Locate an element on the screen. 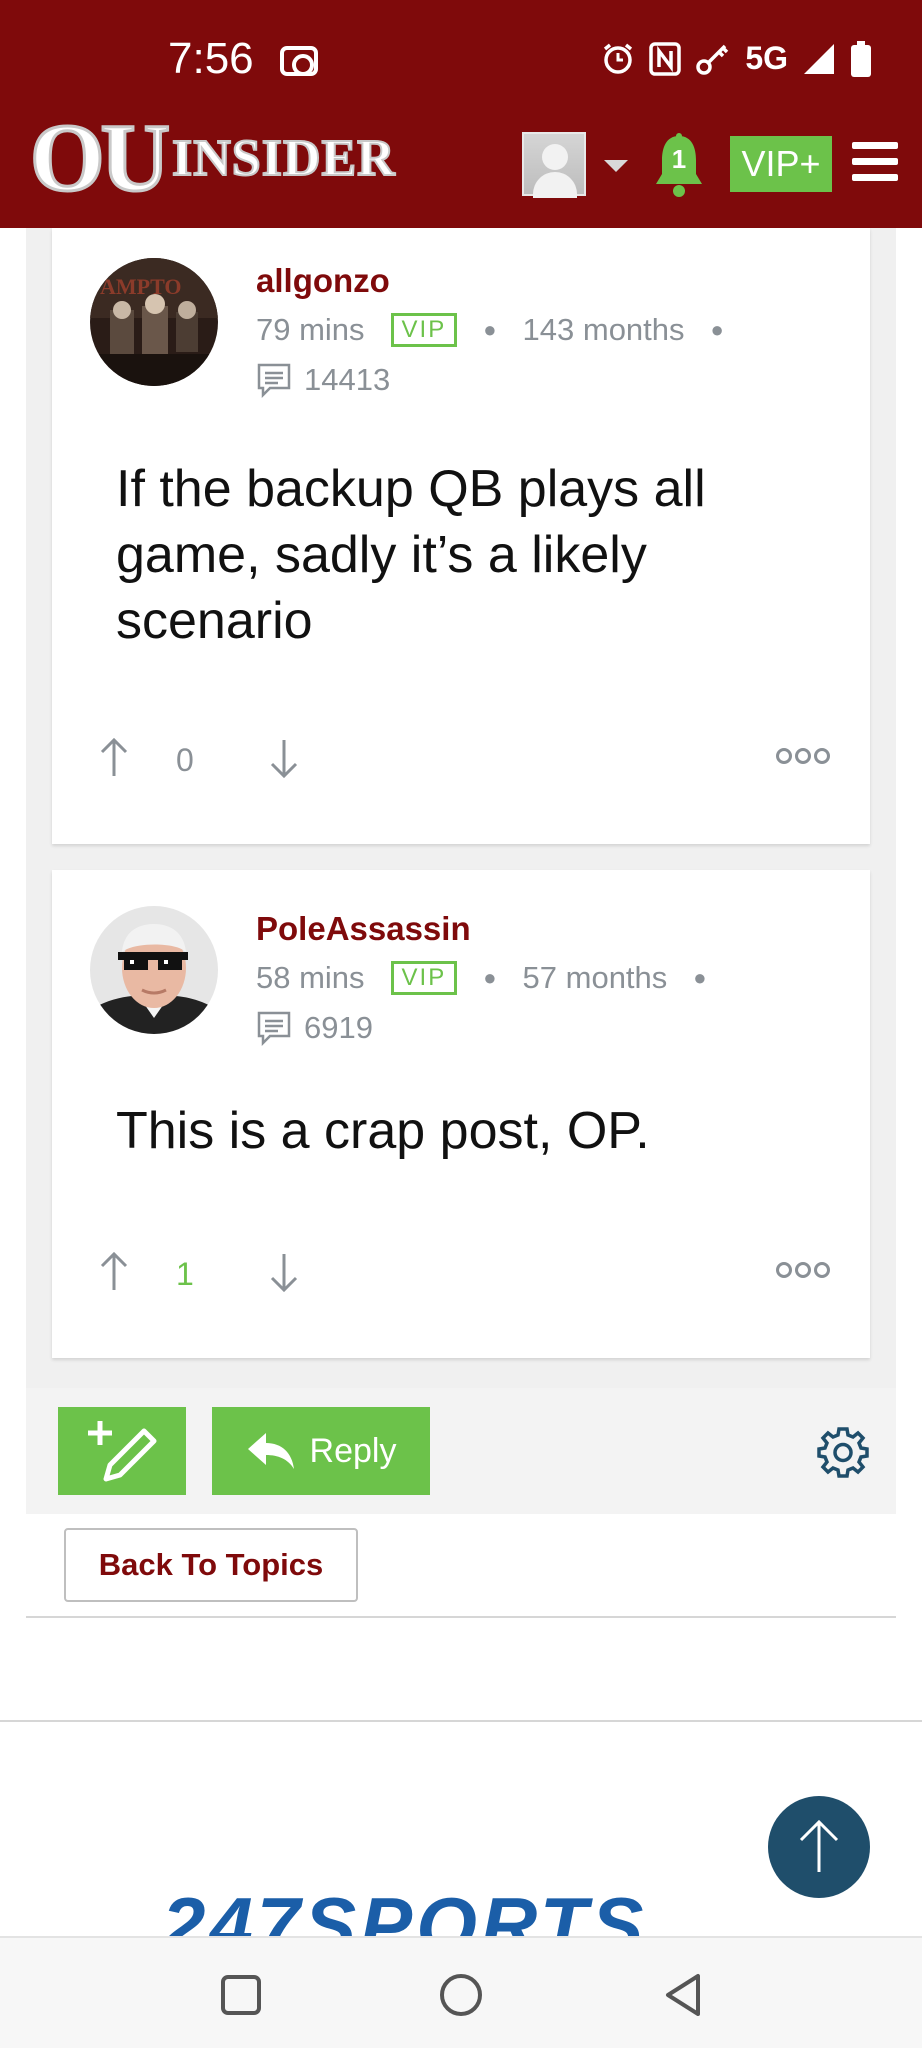 This screenshot has width=922, height=2048. post-body: This is a crap post, OP. is located at coordinates (383, 1131).